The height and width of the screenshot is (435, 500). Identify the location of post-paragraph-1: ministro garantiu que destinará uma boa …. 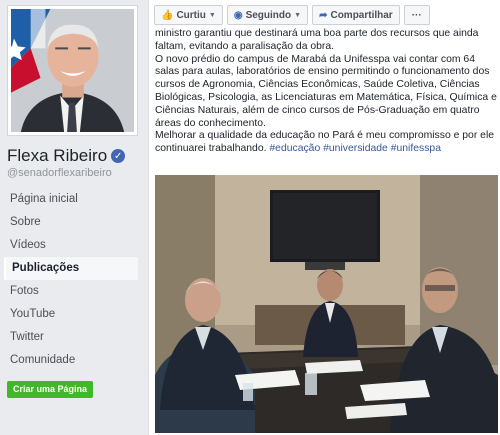
(317, 40).